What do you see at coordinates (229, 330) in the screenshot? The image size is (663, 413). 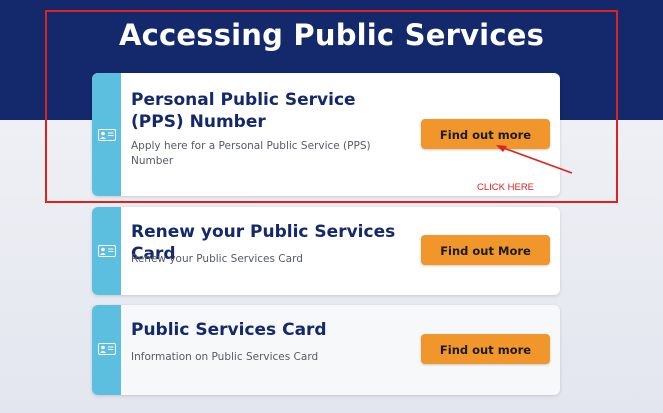 I see `card-title: Public Services Card` at bounding box center [229, 330].